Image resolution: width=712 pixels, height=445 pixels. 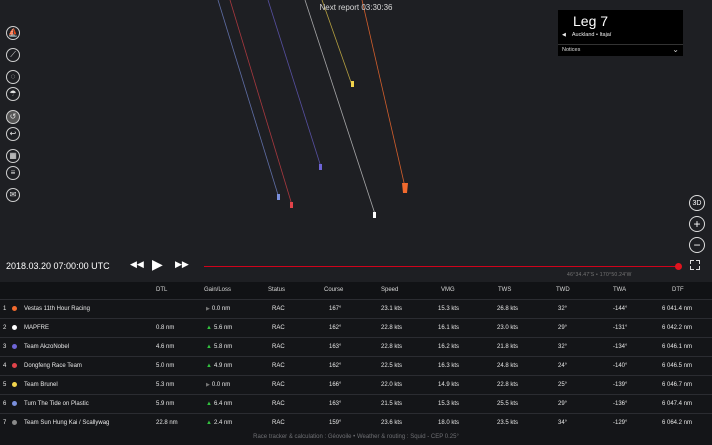 What do you see at coordinates (389, 290) in the screenshot?
I see `col-speed: Speed` at bounding box center [389, 290].